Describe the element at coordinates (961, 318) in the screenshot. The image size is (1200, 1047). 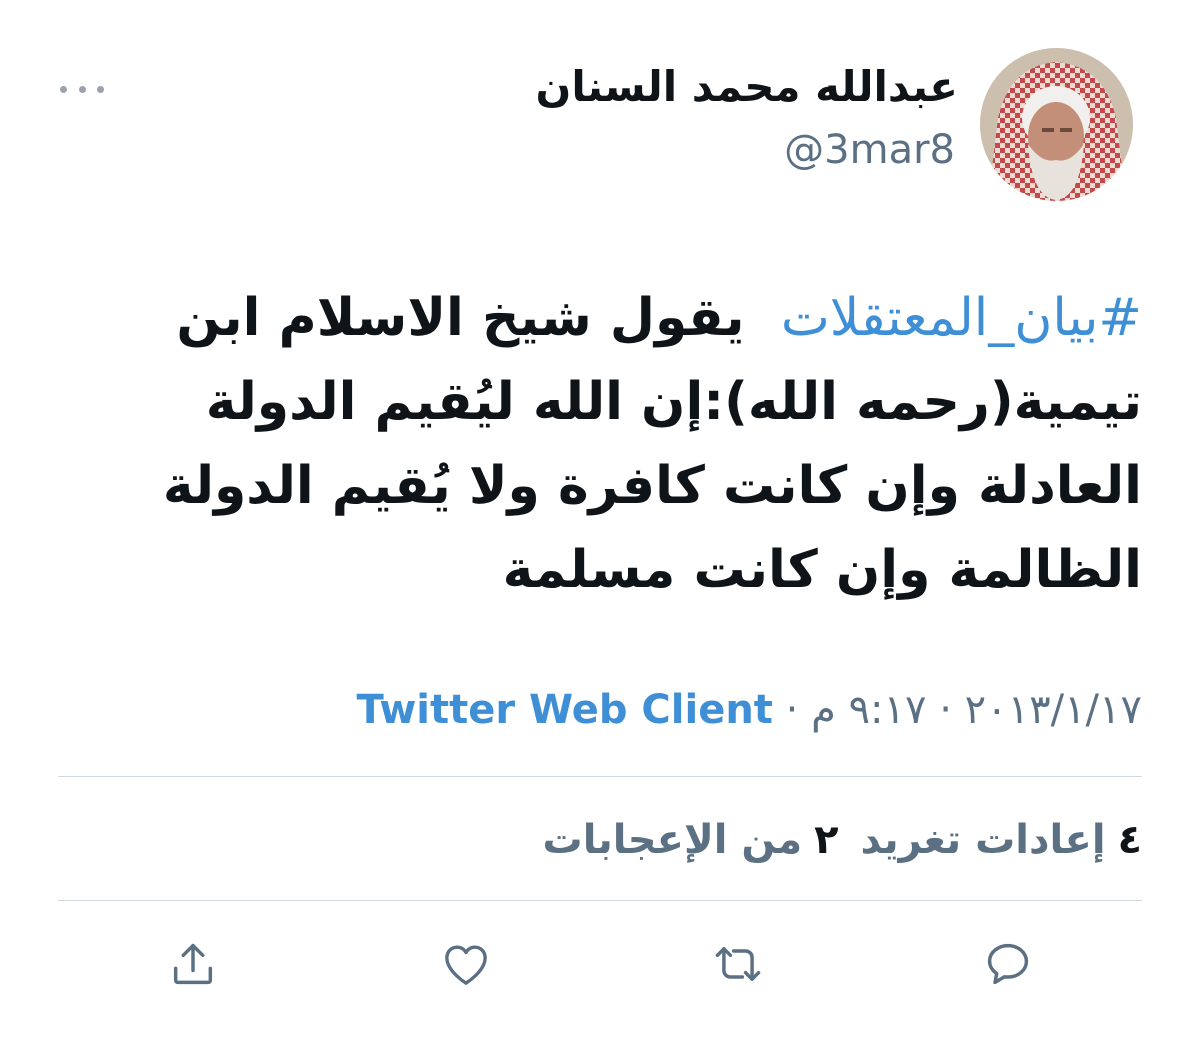
I see `hashtag-link: #بيان_المعتقلات` at that location.